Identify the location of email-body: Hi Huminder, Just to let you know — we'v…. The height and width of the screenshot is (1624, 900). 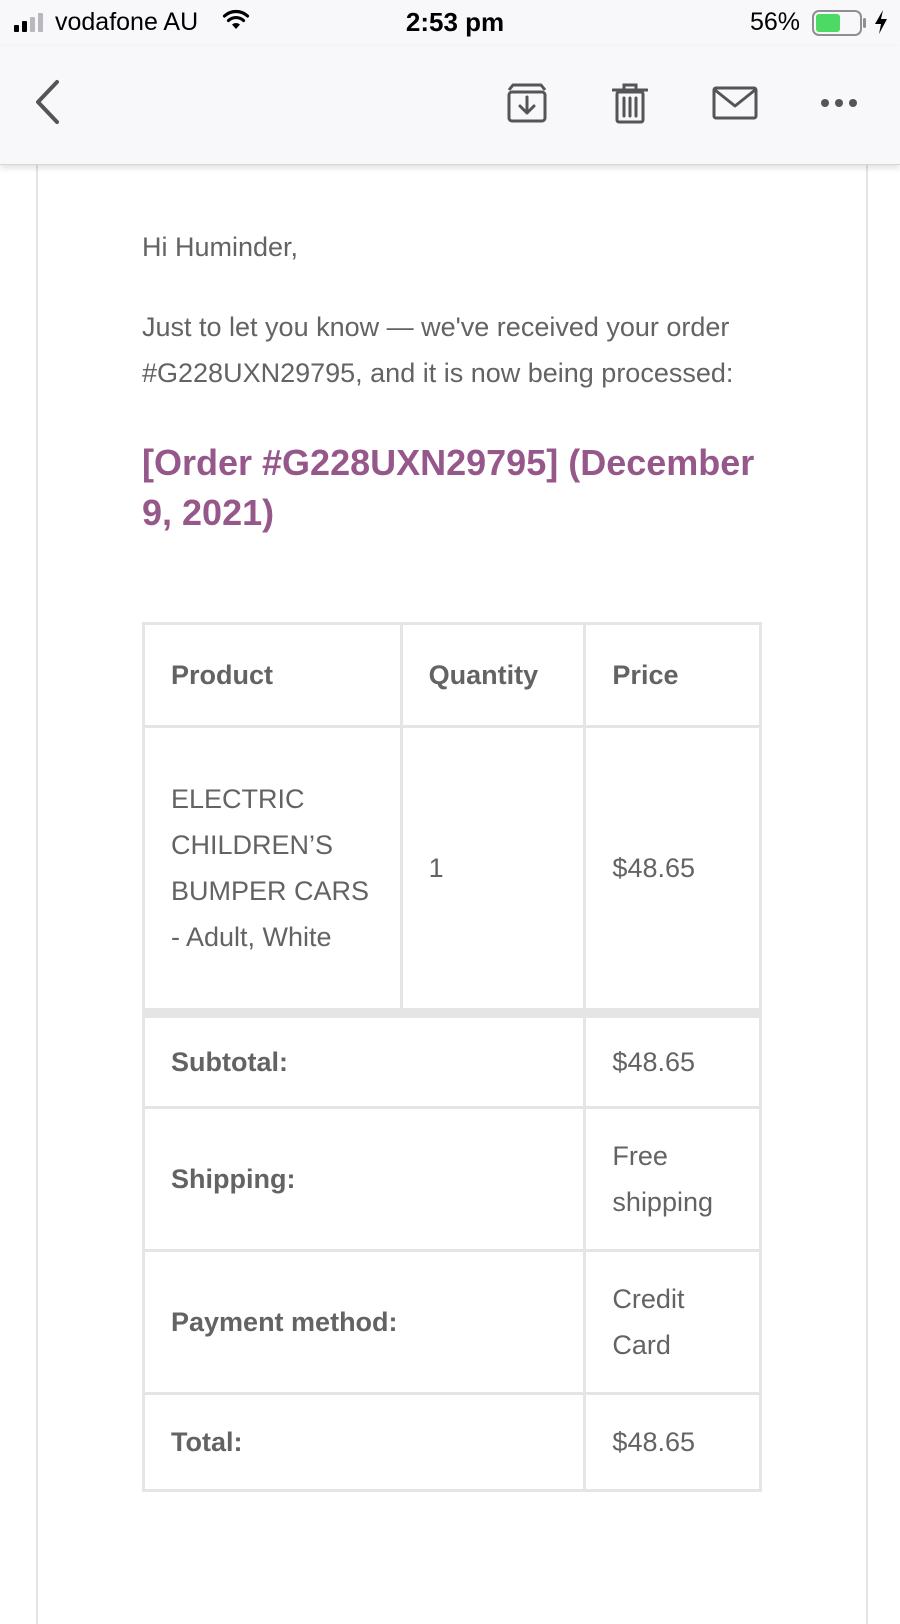
(452, 381).